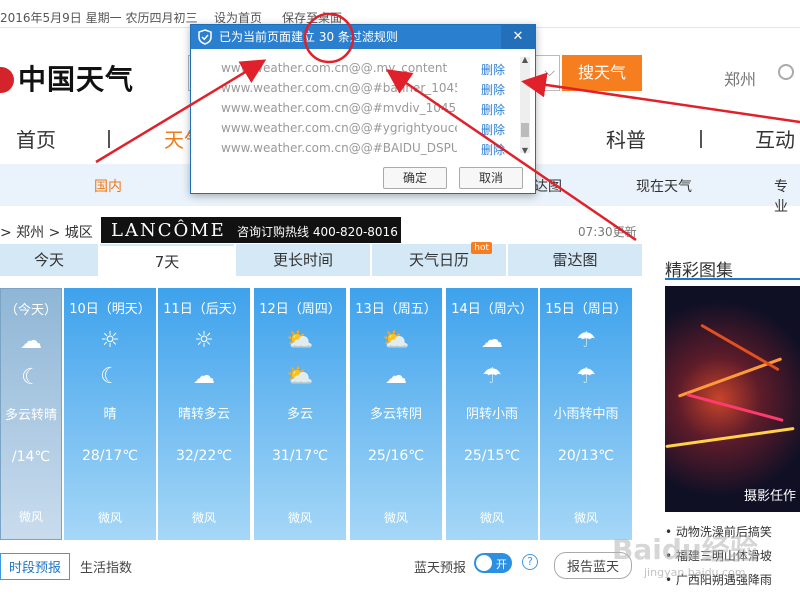 This screenshot has width=800, height=600. What do you see at coordinates (664, 186) in the screenshot?
I see `subnav-current: 现在天气` at bounding box center [664, 186].